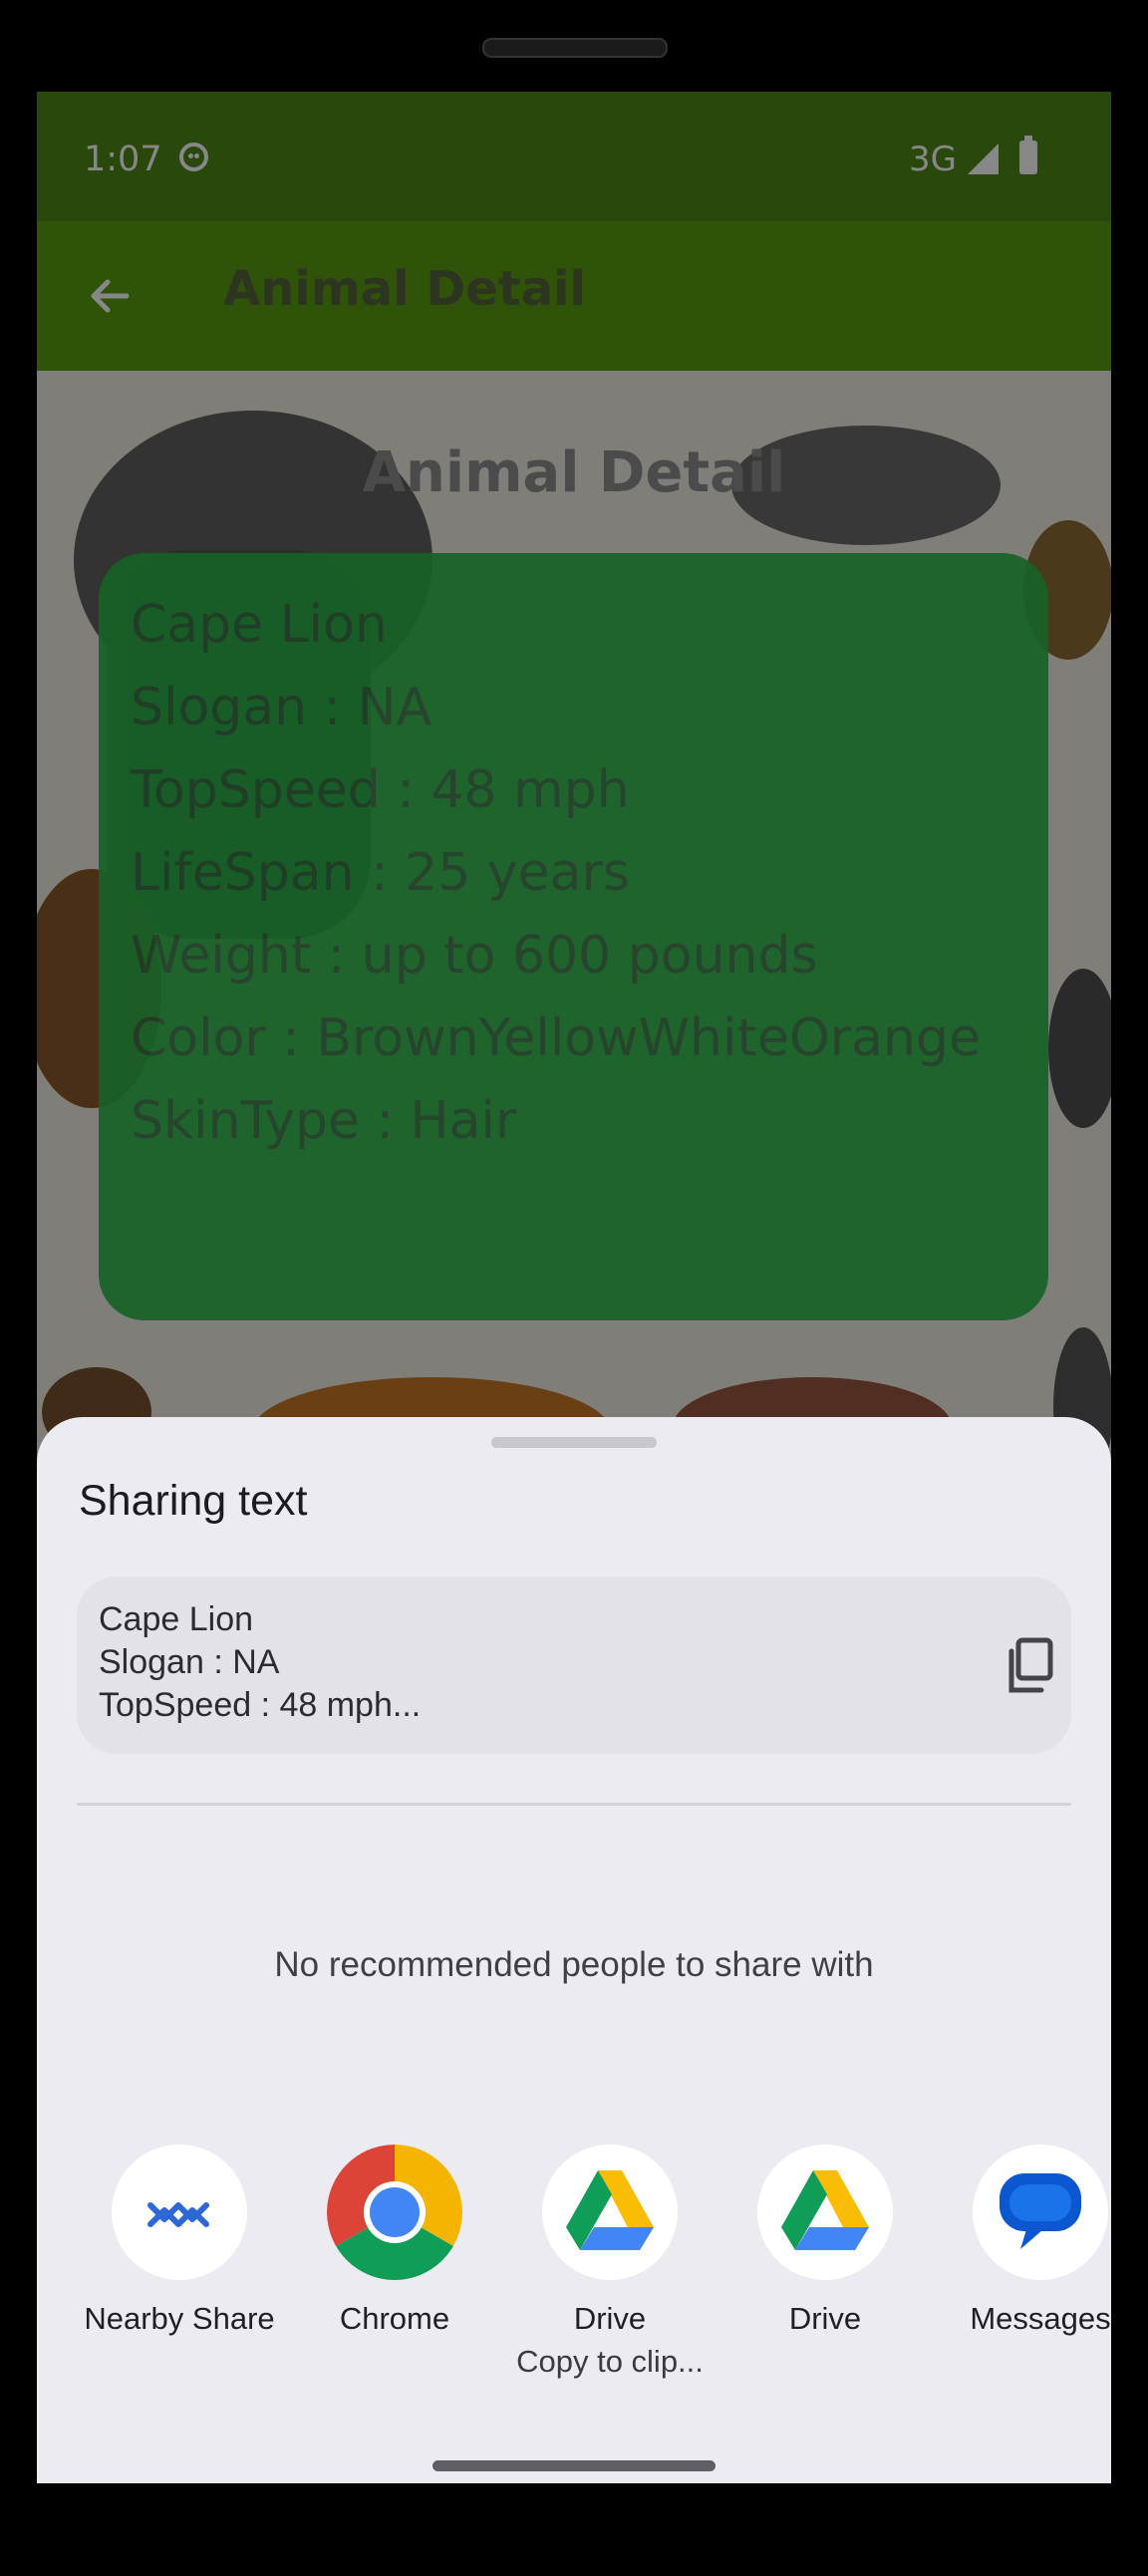 This screenshot has width=1148, height=2576. What do you see at coordinates (176, 1619) in the screenshot?
I see `preview-line: Cape Lion` at bounding box center [176, 1619].